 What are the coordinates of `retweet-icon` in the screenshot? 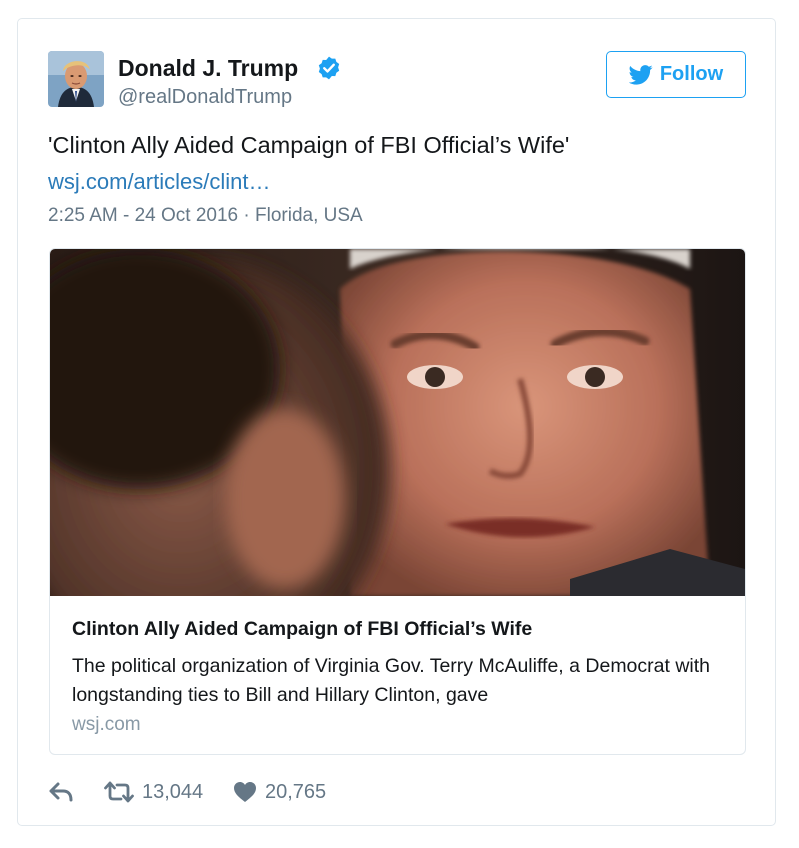 It's located at (119, 792).